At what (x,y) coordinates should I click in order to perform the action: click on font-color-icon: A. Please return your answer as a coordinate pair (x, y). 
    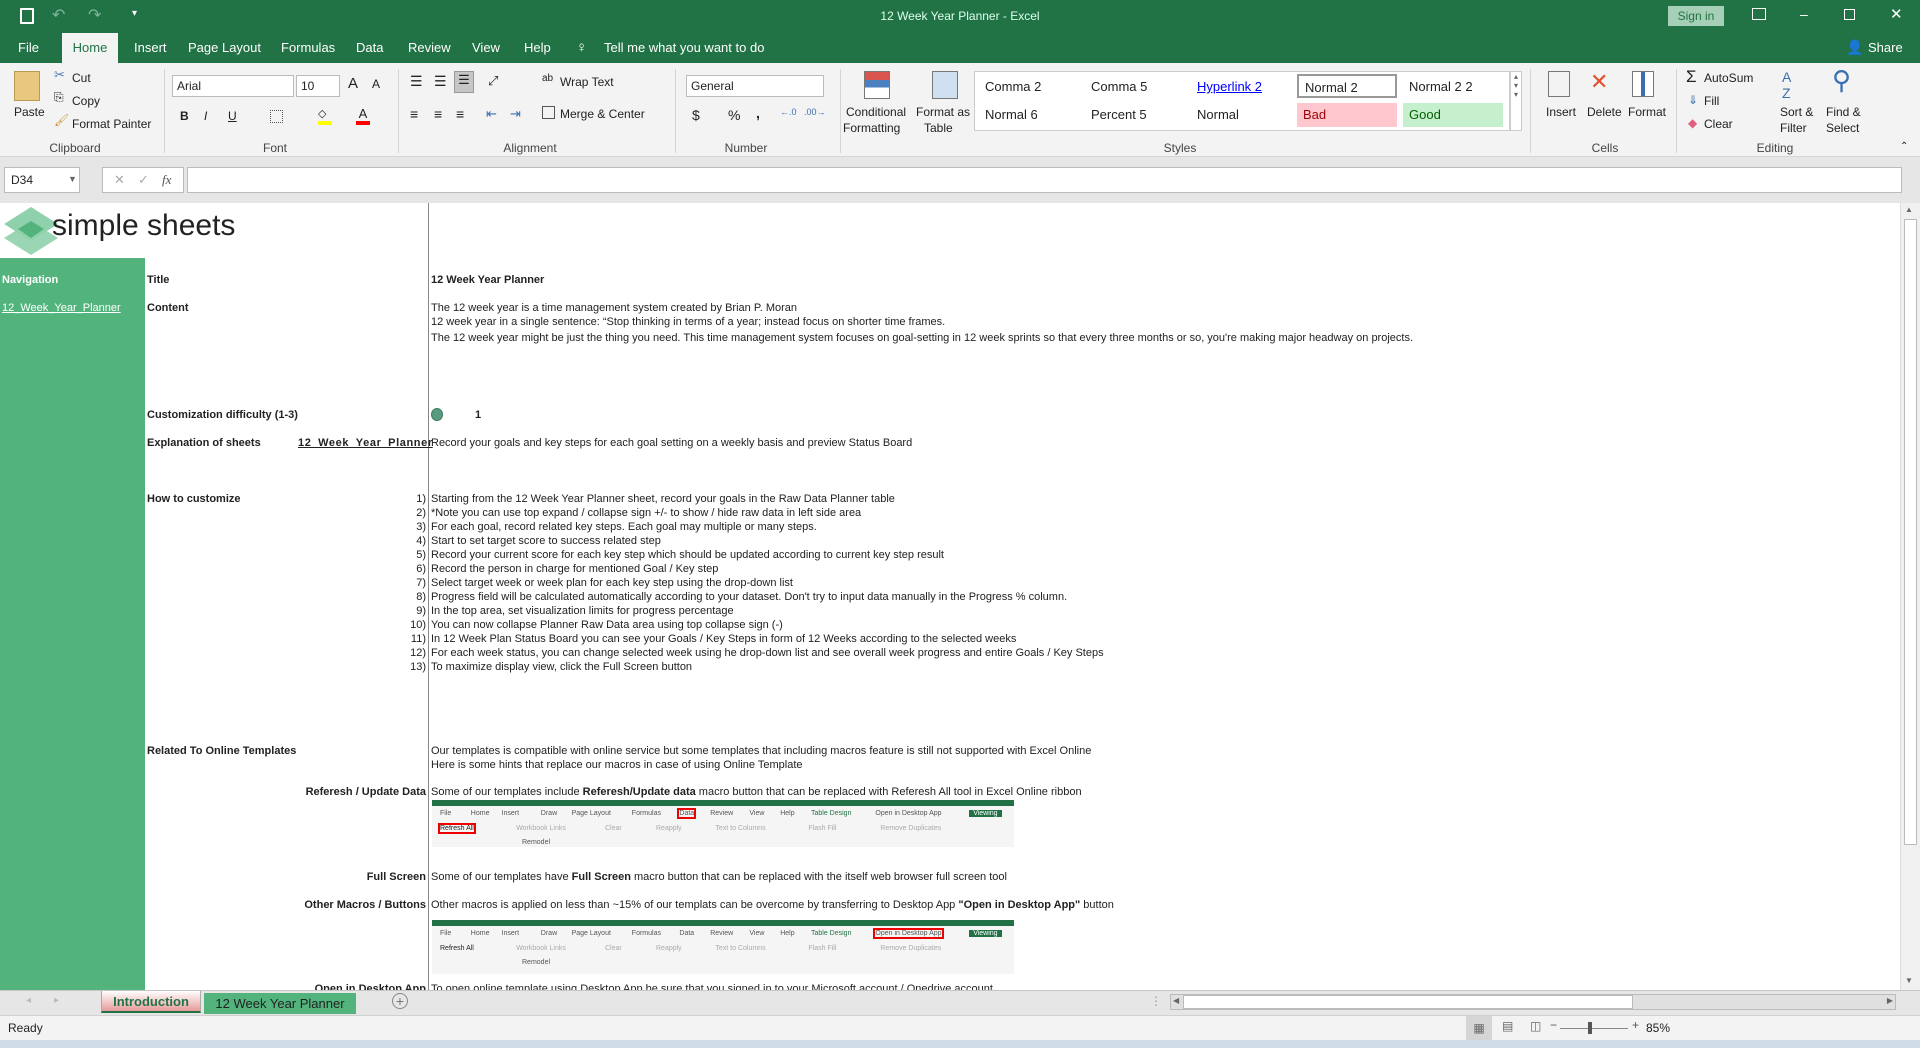
    Looking at the image, I should click on (363, 115).